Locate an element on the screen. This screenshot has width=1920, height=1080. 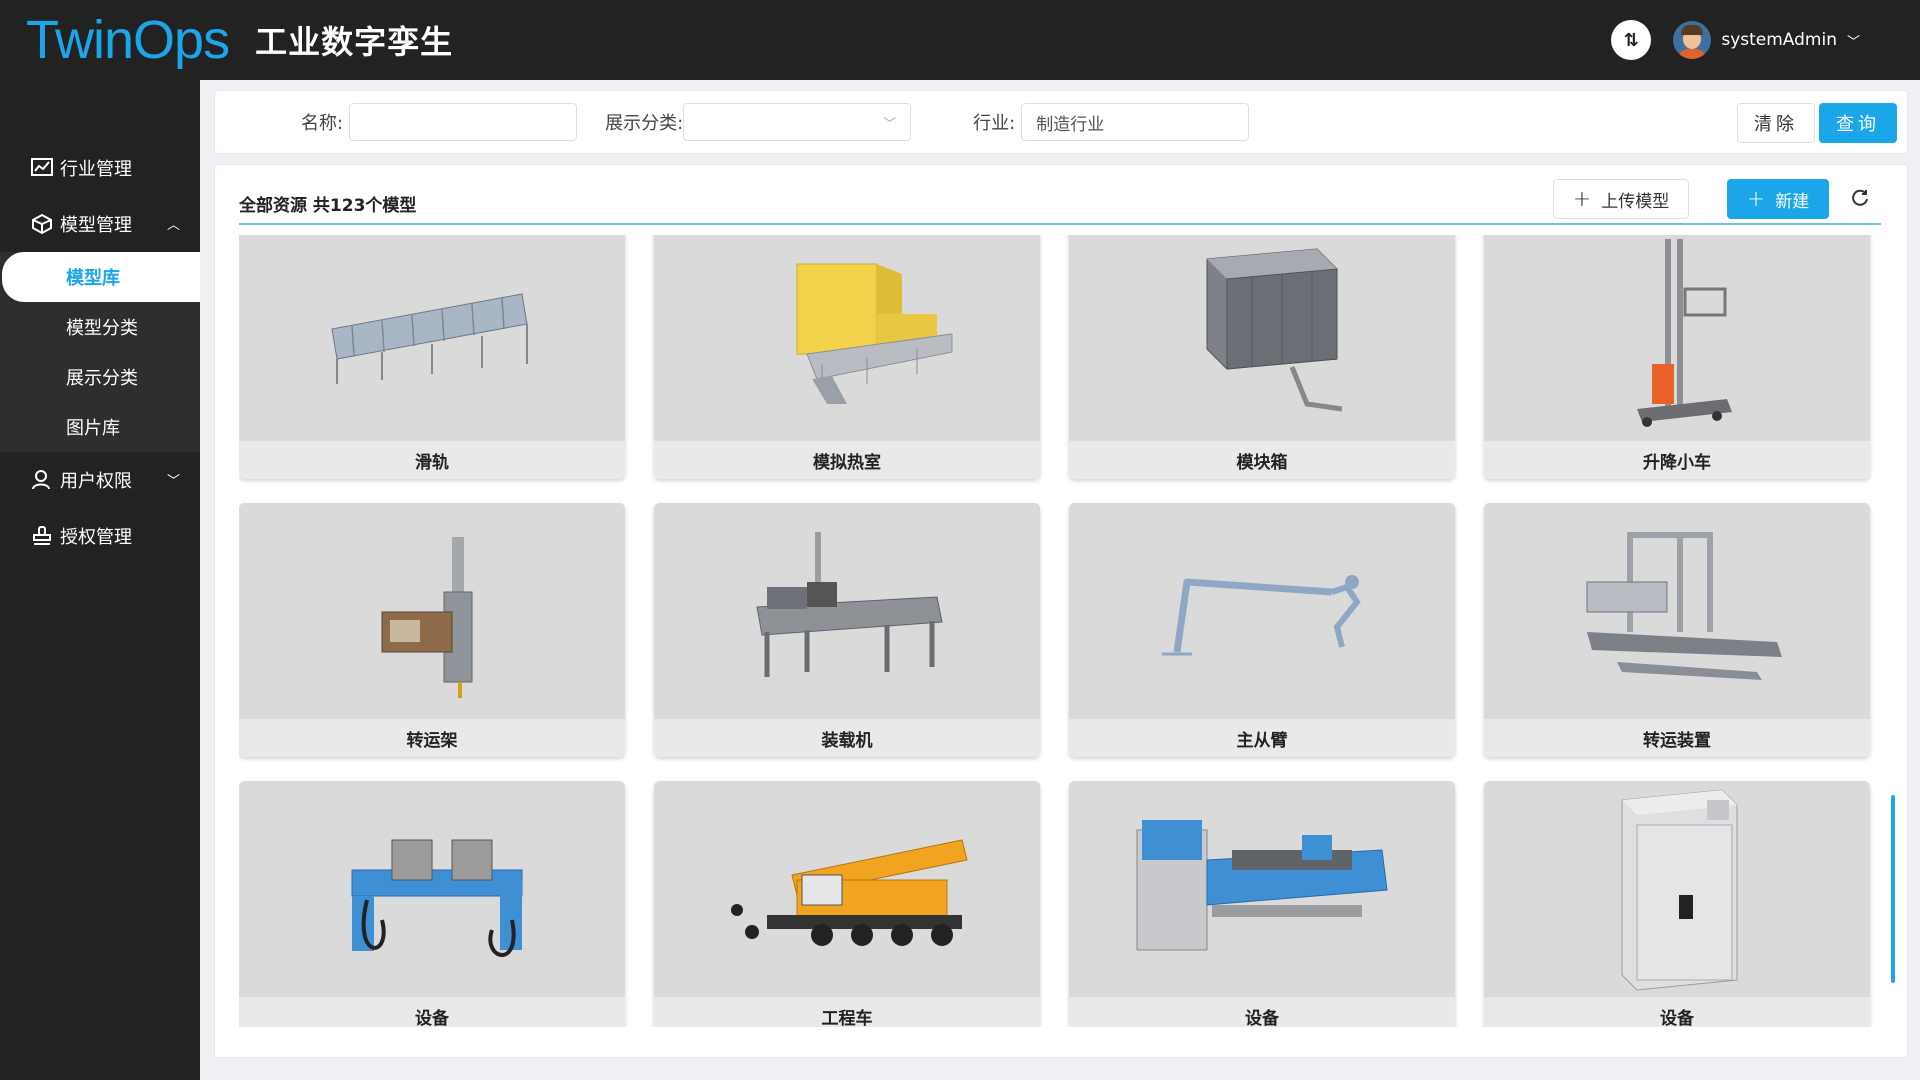
user-name: systemAdmin is located at coordinates (1779, 40).